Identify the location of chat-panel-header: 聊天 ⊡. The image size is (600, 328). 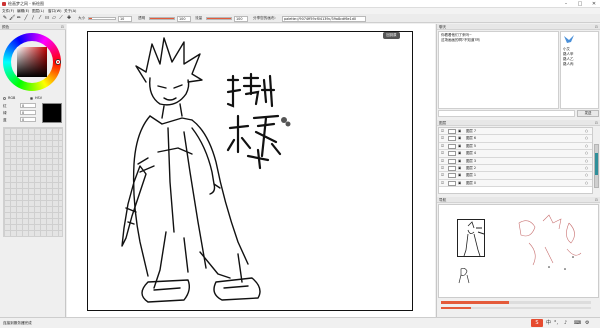
(518, 27).